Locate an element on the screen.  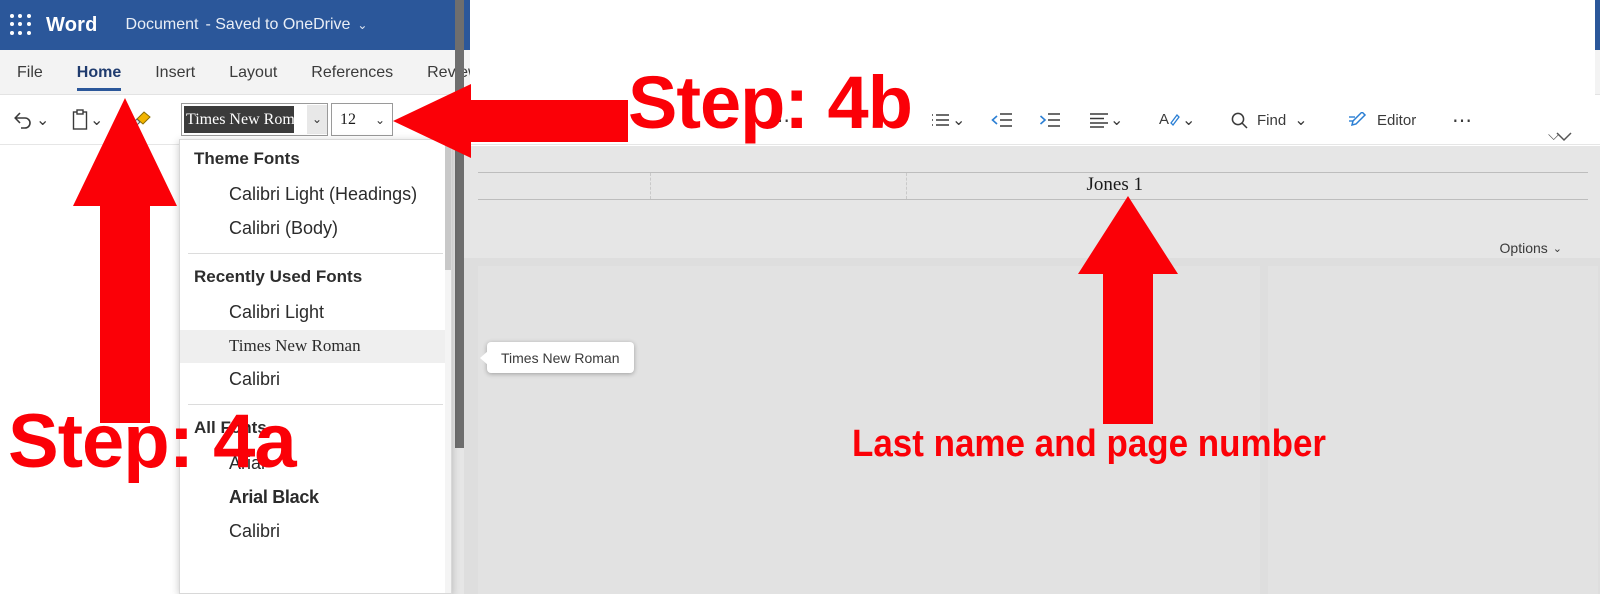
save-status: - Saved to OneDrive is located at coordinates (278, 24).